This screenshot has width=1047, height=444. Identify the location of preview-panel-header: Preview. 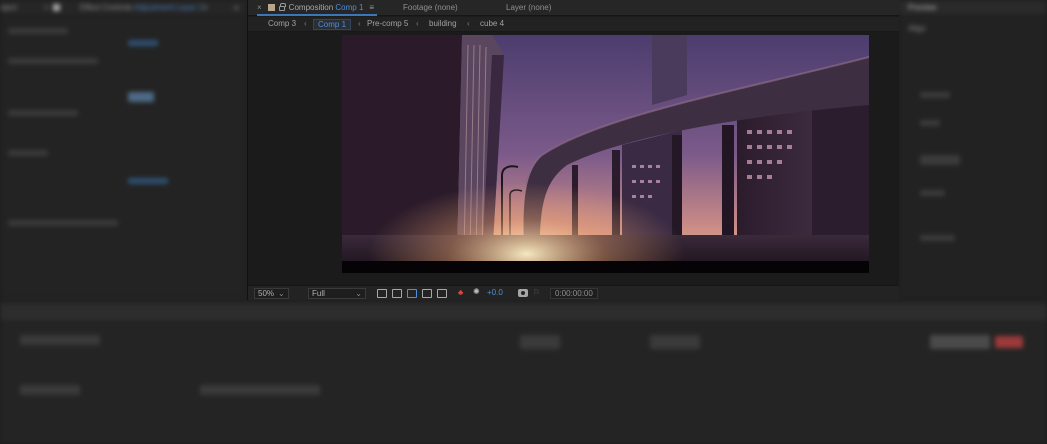
(972, 8).